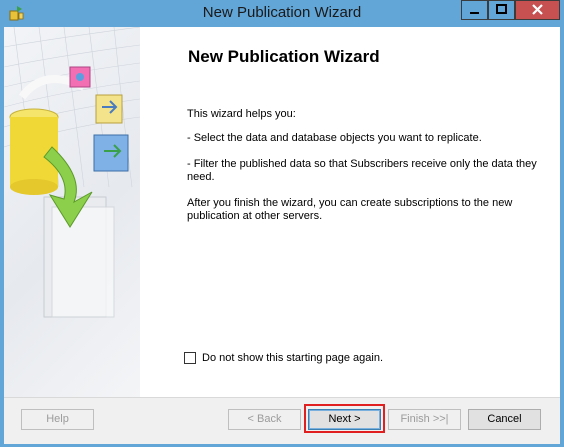 The image size is (564, 447). I want to click on minimize-icon, so click(474, 13).